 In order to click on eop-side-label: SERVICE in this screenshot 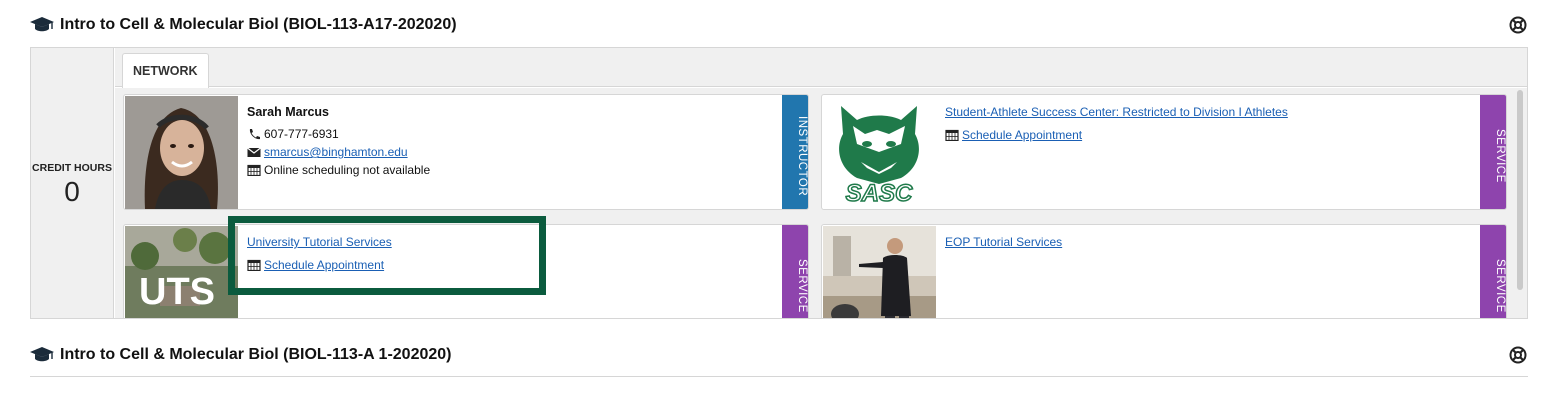, I will do `click(1493, 271)`.